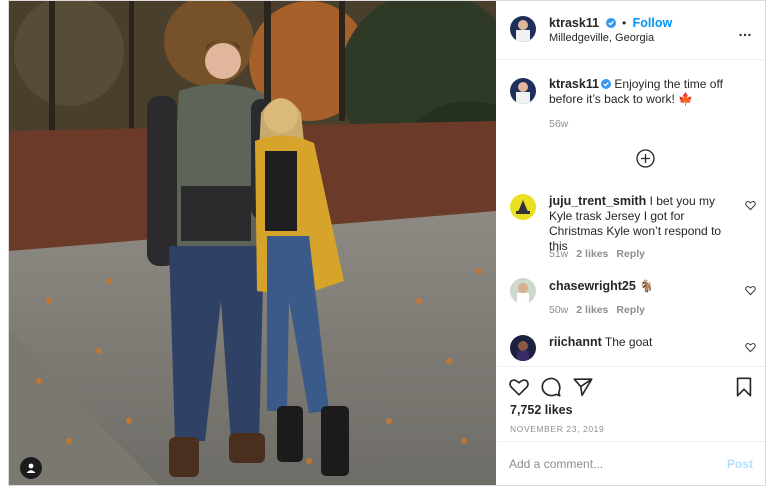 Image resolution: width=768 pixels, height=489 pixels. What do you see at coordinates (519, 387) in the screenshot?
I see `heart-icon` at bounding box center [519, 387].